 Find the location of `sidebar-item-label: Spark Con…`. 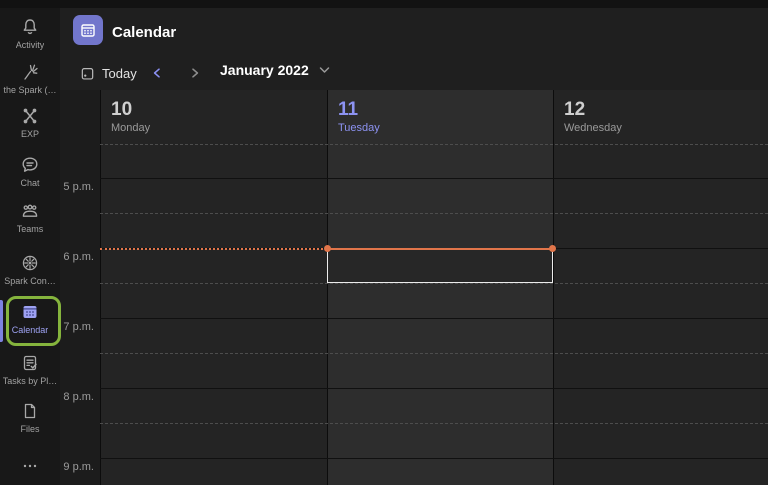

sidebar-item-label: Spark Con… is located at coordinates (30, 281).